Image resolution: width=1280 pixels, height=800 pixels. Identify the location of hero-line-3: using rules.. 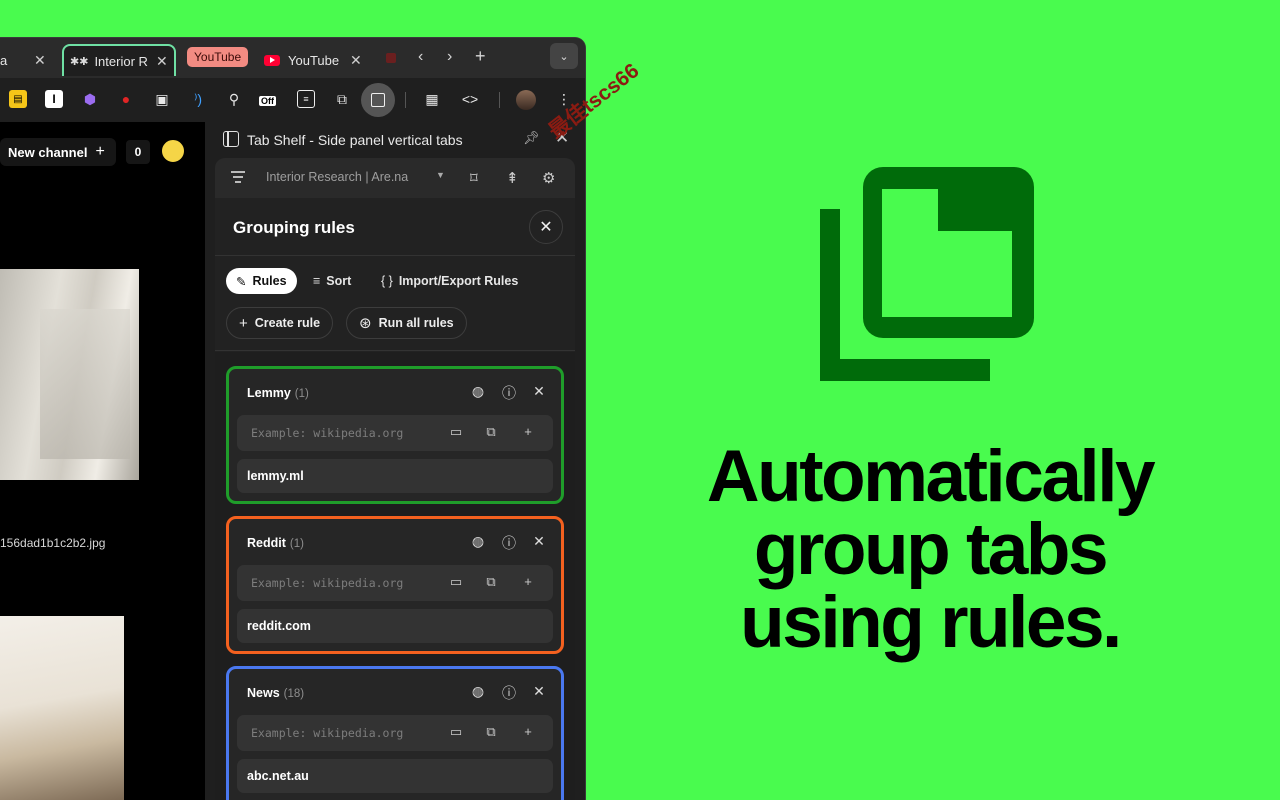
(931, 622).